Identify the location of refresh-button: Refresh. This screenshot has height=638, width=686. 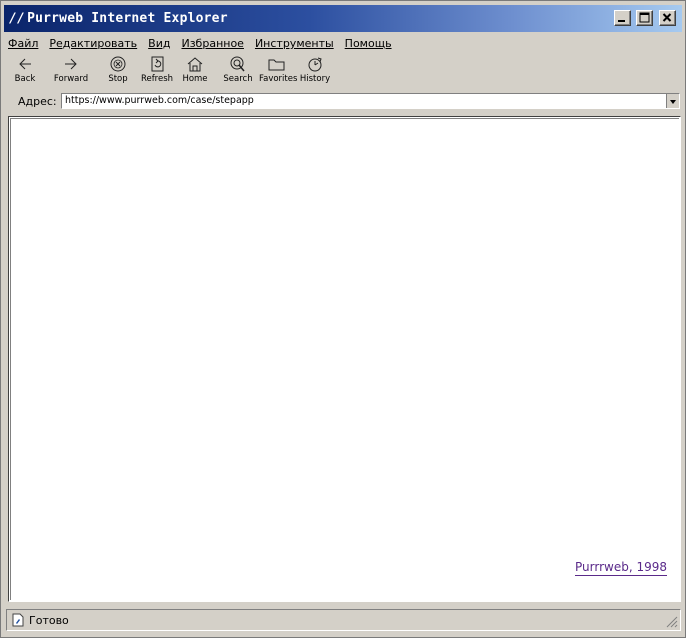
(157, 73).